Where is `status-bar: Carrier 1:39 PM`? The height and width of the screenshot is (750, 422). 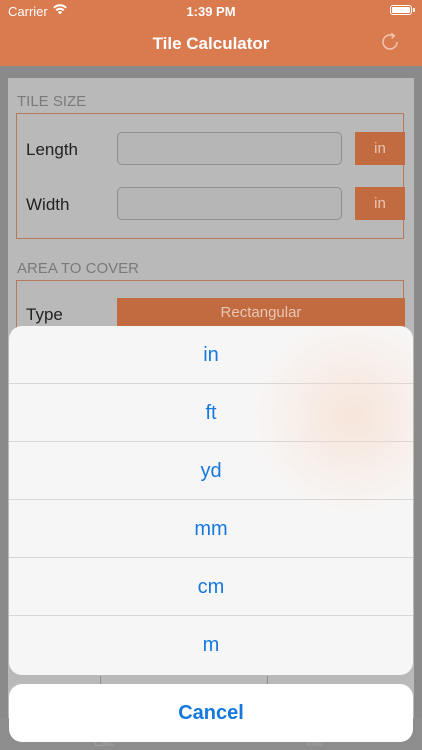
status-bar: Carrier 1:39 PM is located at coordinates (211, 11).